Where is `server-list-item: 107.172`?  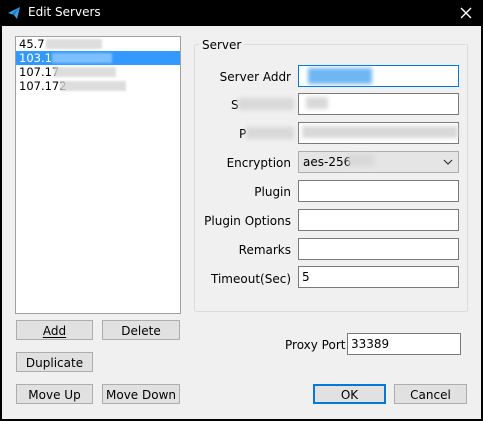
server-list-item: 107.172 is located at coordinates (98, 86).